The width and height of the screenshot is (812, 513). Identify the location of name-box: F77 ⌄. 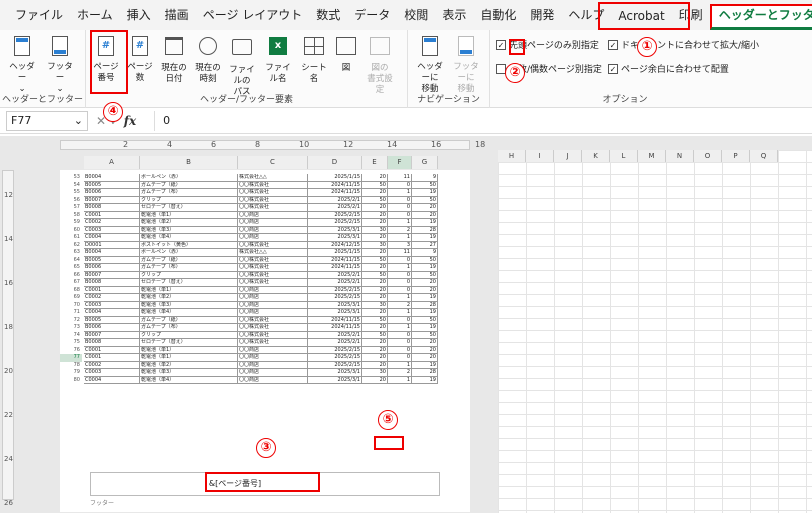
(47, 120).